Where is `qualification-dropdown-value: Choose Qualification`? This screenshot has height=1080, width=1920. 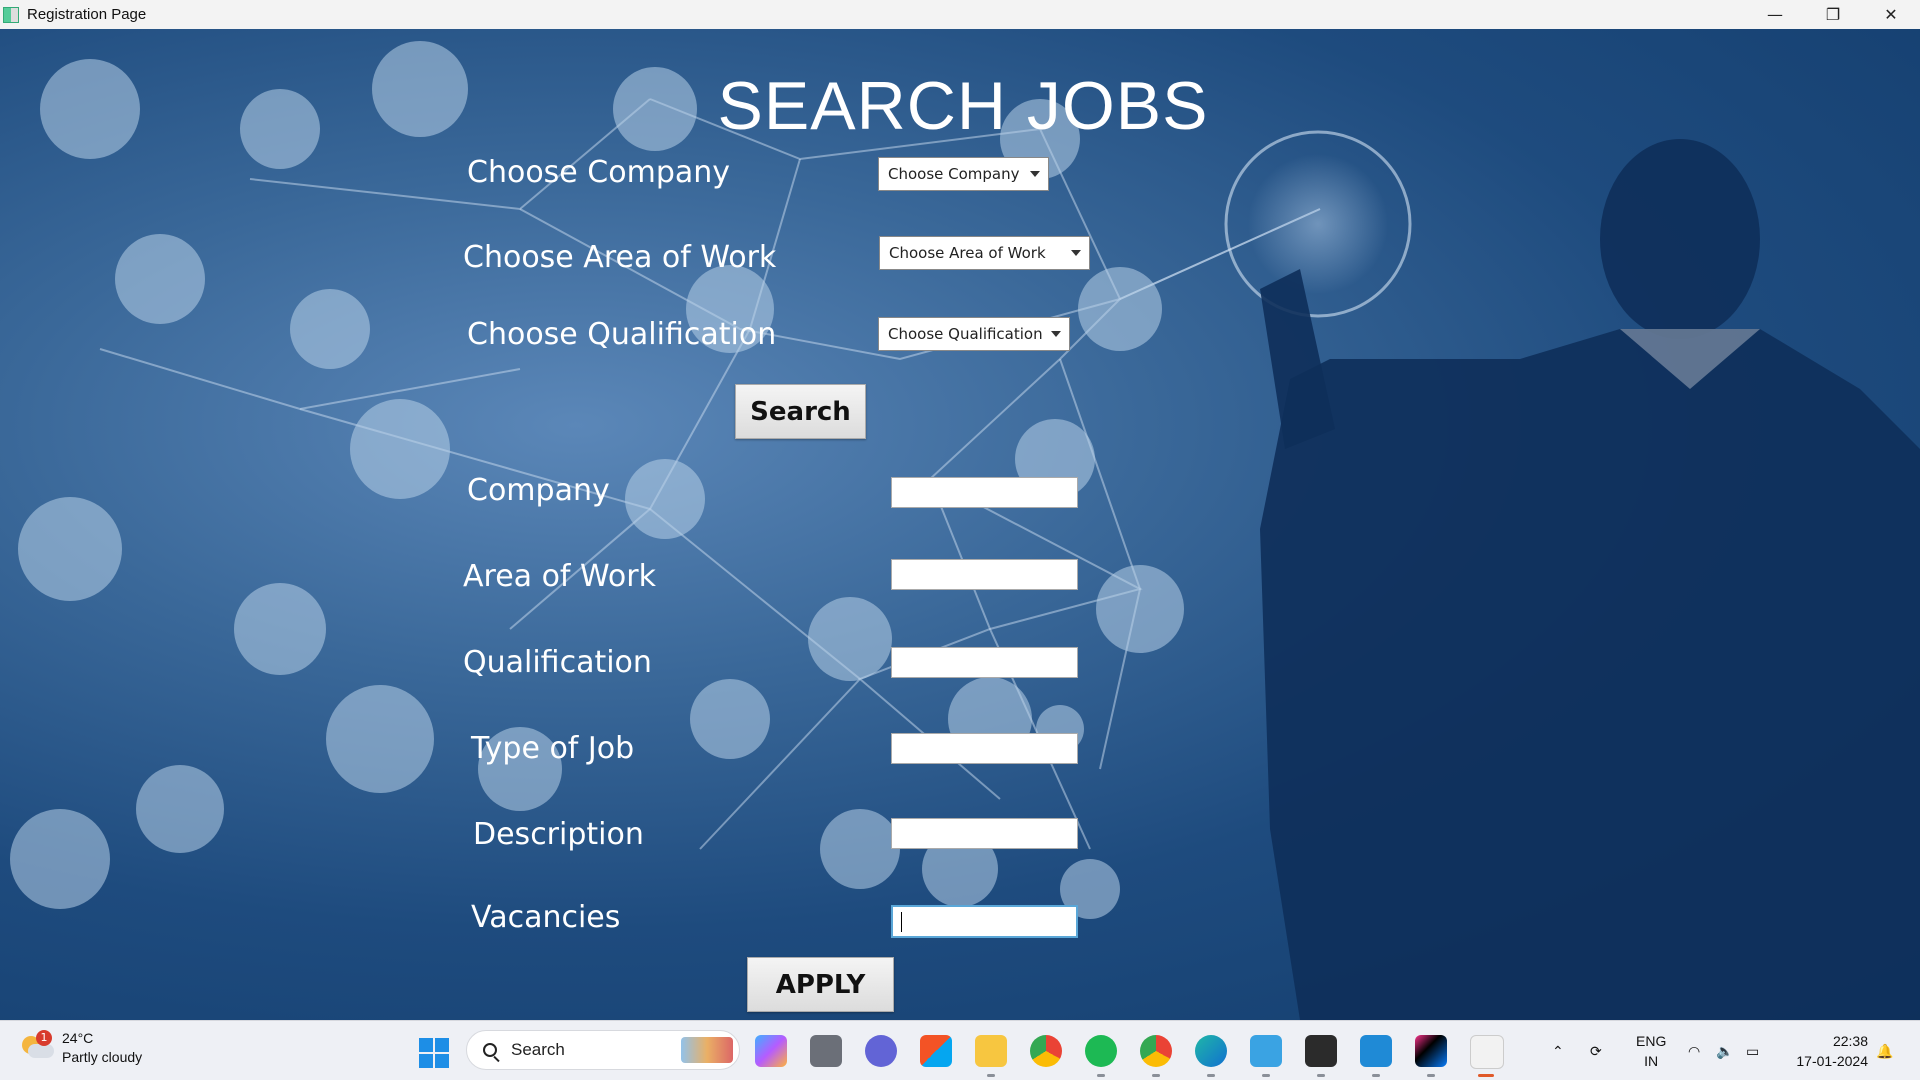
qualification-dropdown-value: Choose Qualification is located at coordinates (965, 334).